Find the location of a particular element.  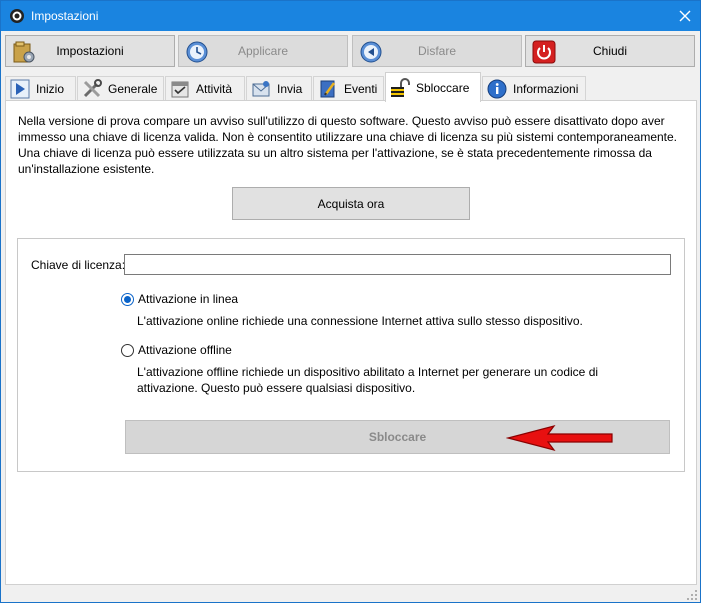

resize-grip-icon is located at coordinates (692, 595).